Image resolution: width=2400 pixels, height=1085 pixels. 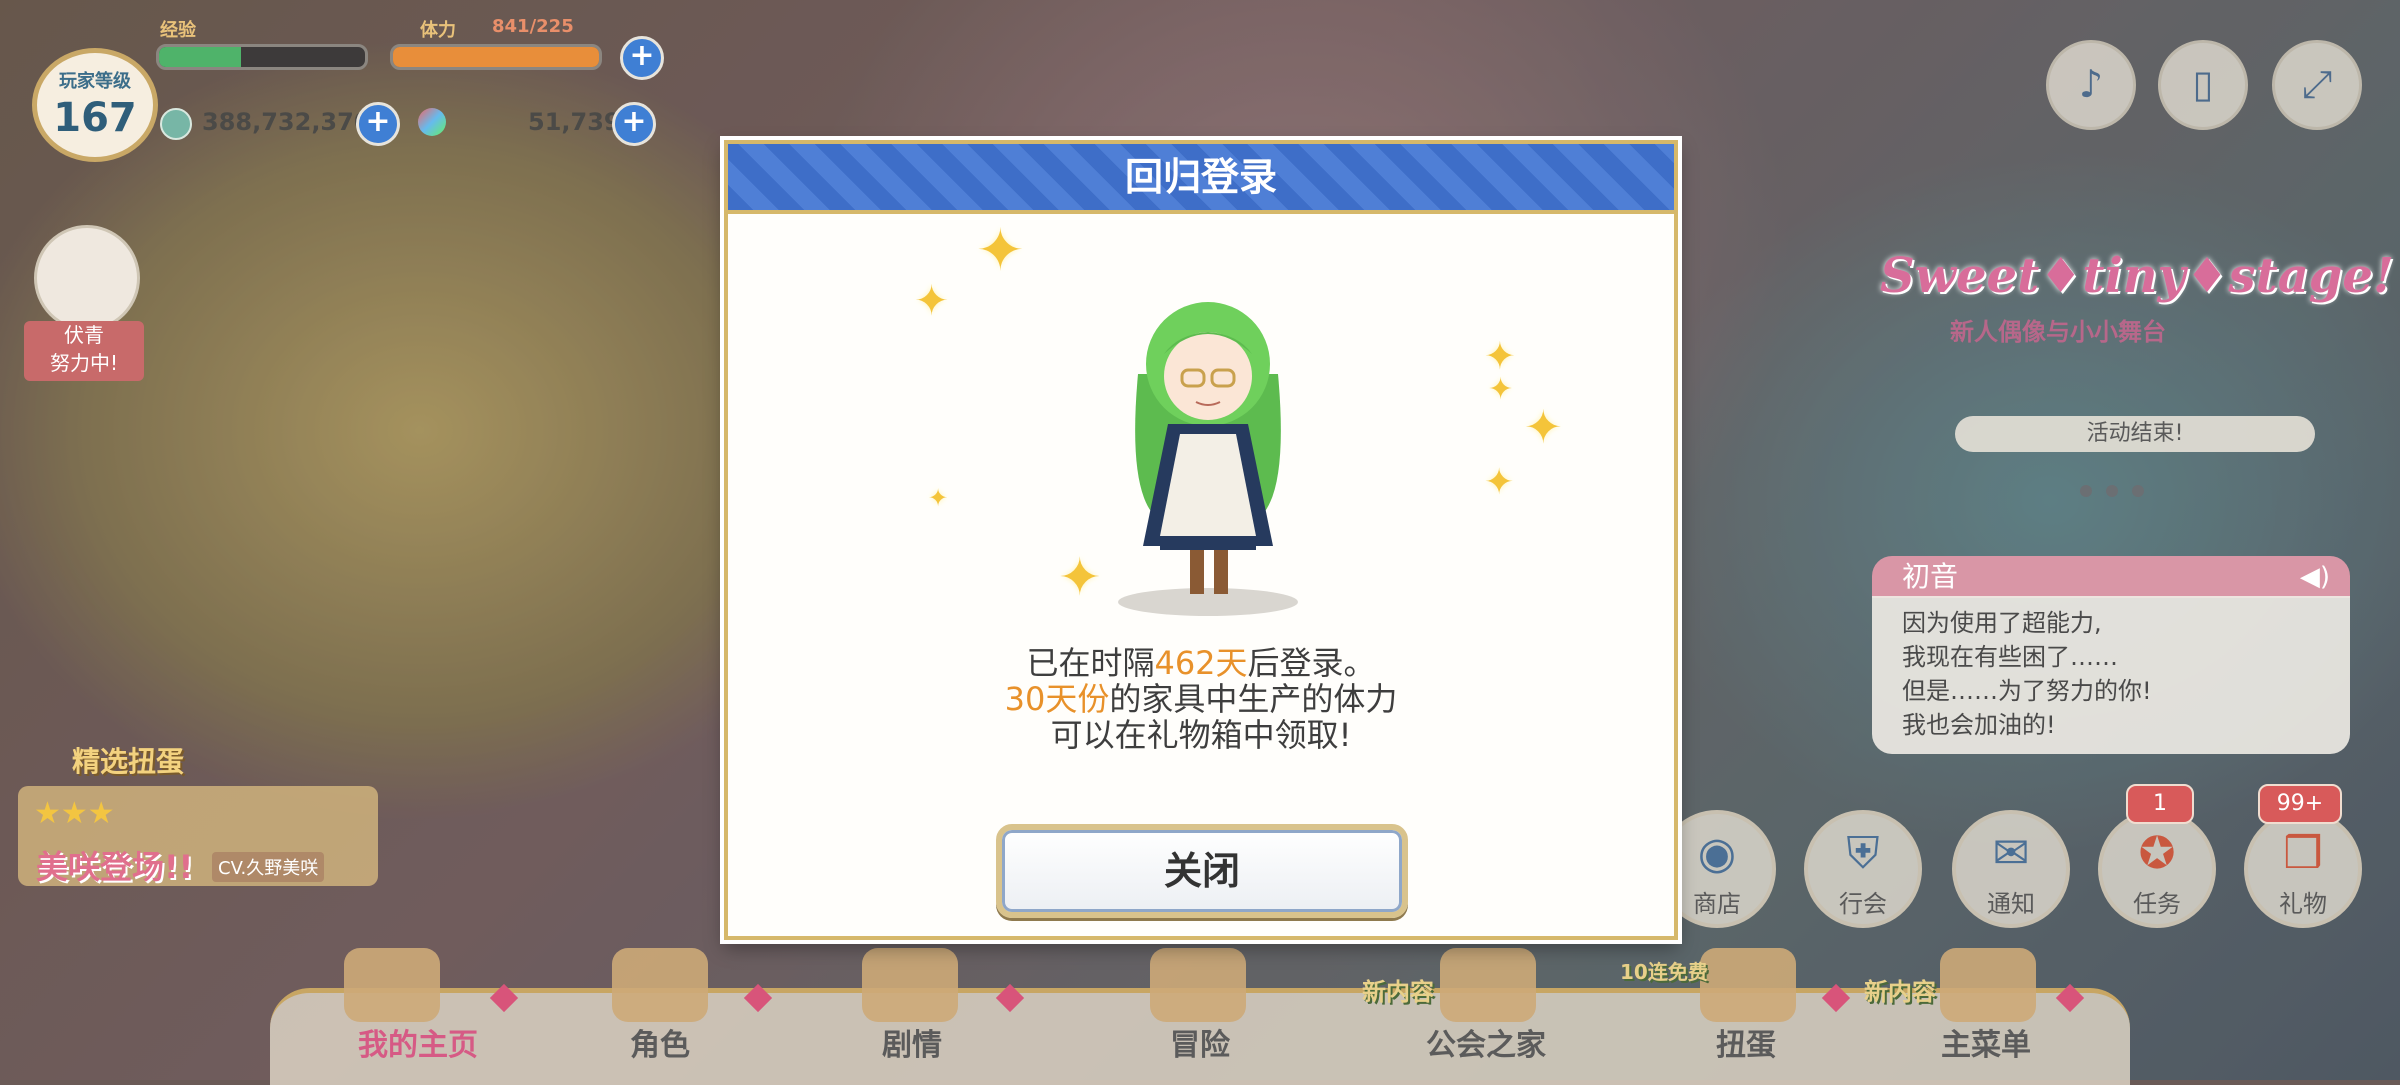 I want to click on event-subtitle: 新人偶像与小小舞台, so click(x=2058, y=332).